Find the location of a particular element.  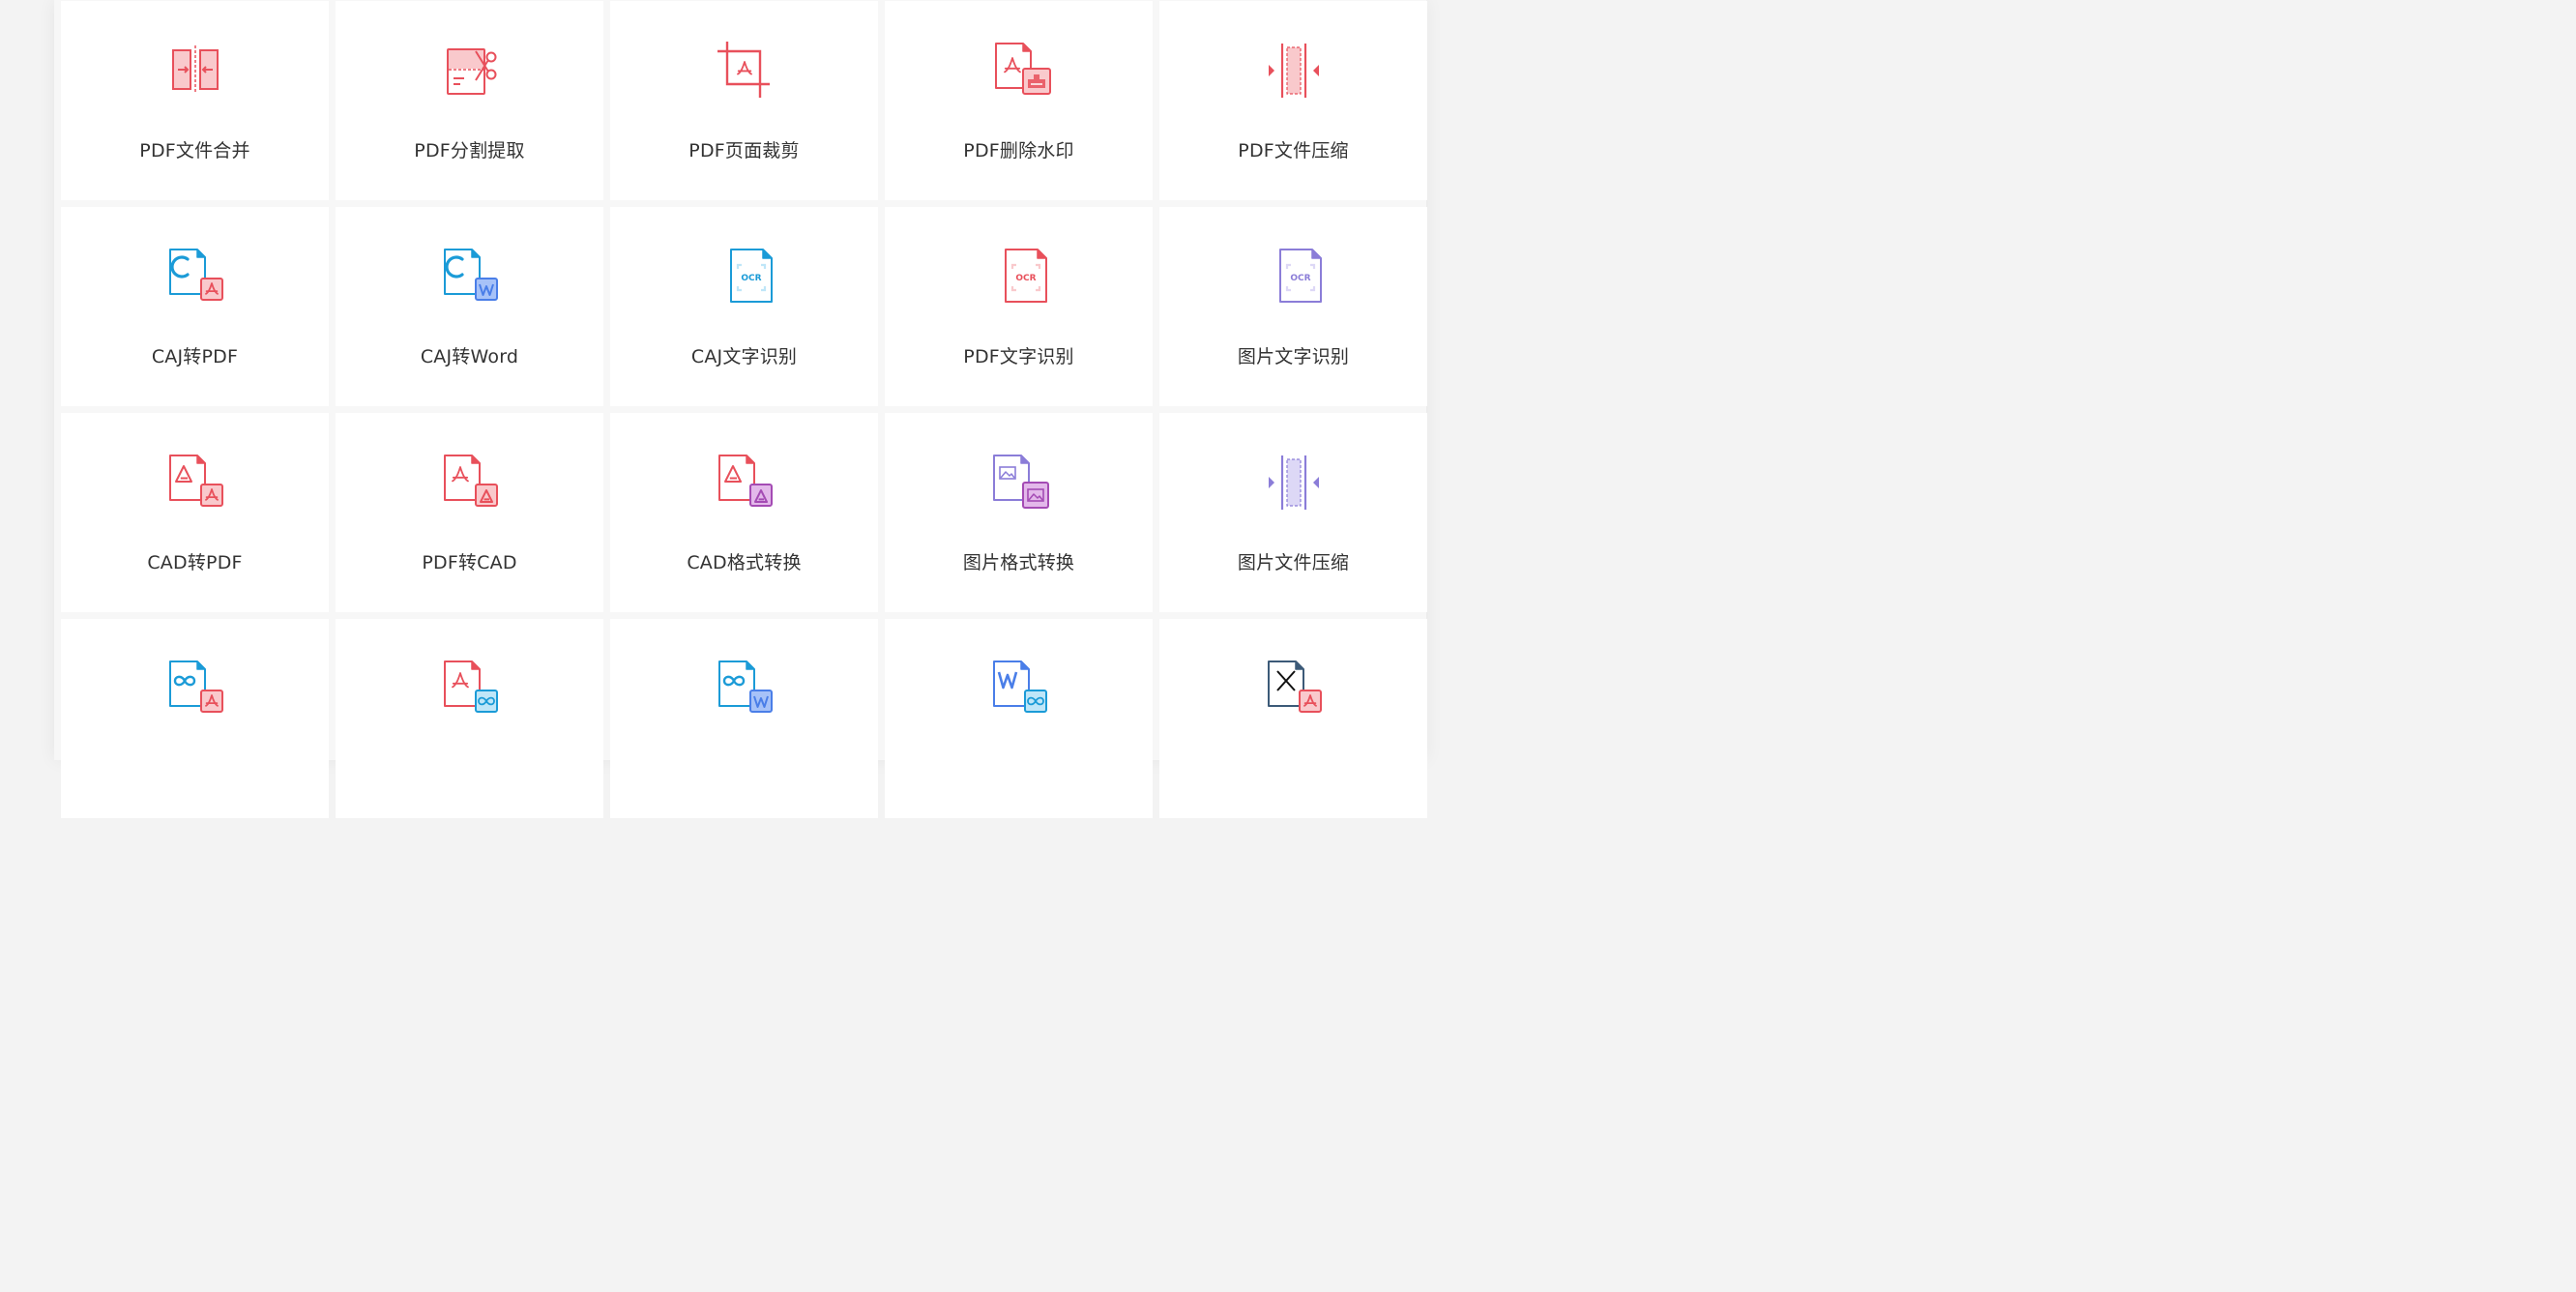

pdf-to-ofd-icon is located at coordinates (470, 689).